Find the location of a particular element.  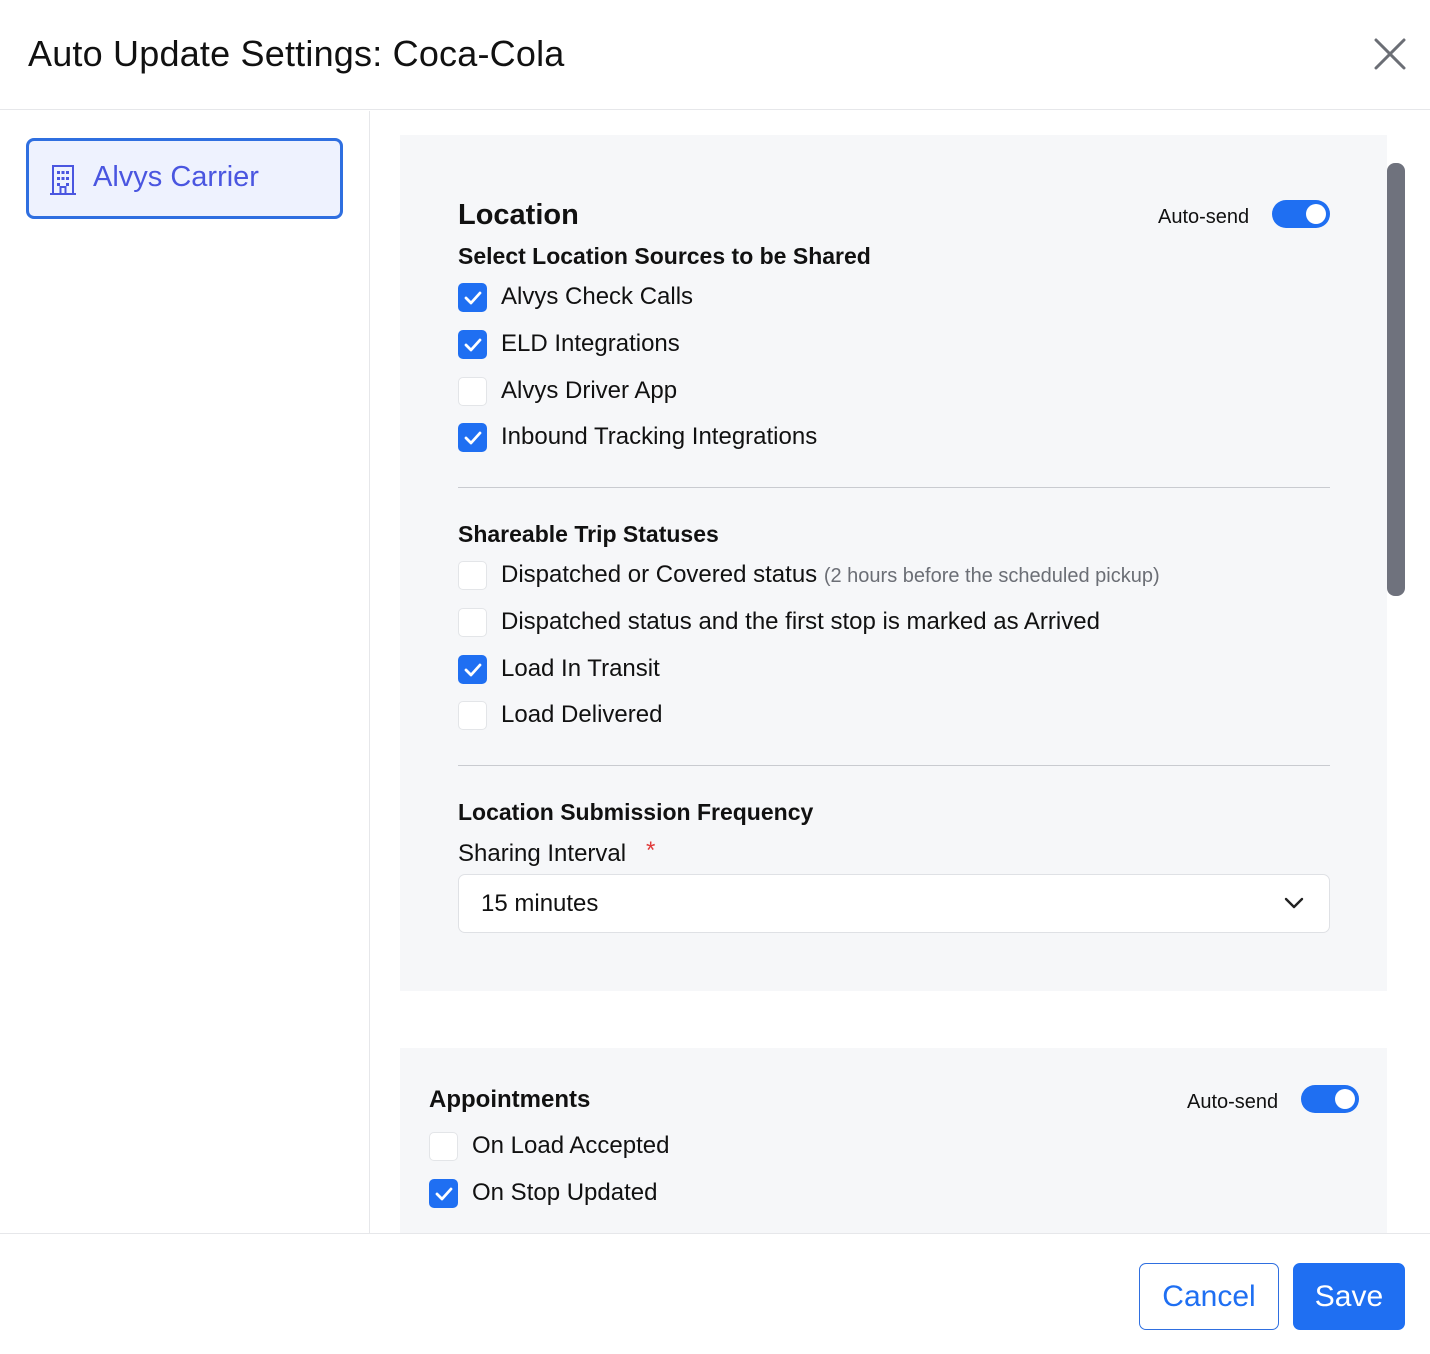

checkbox-label: On Load Accepted is located at coordinates (571, 1145).